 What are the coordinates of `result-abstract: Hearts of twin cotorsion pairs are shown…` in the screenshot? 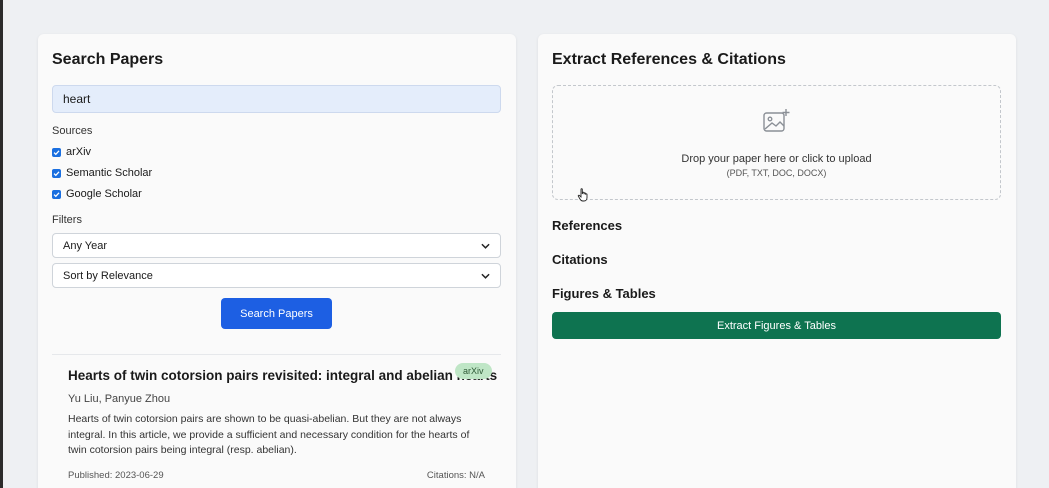 It's located at (269, 434).